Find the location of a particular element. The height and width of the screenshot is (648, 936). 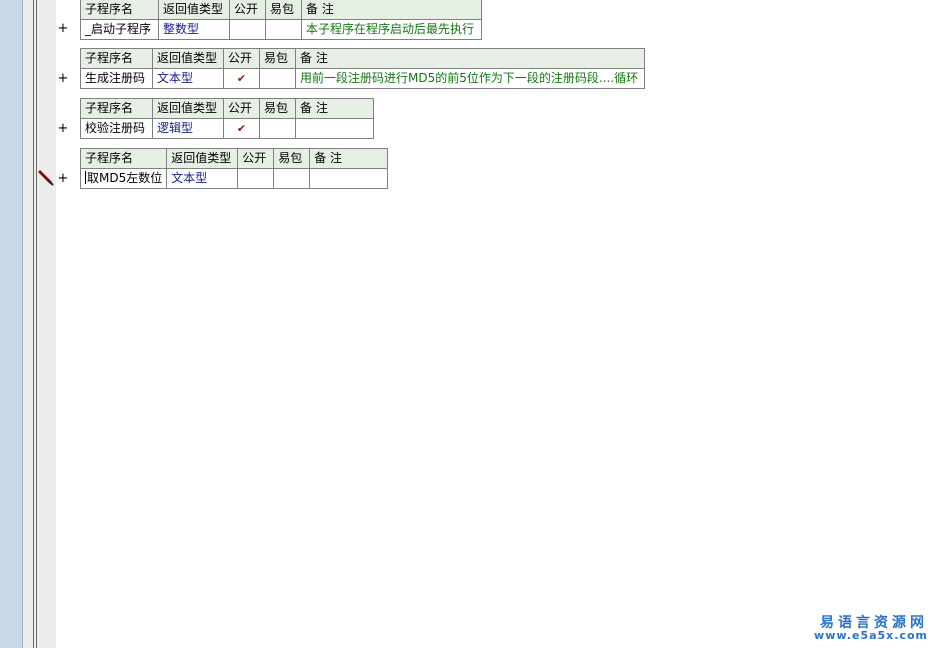

subroutine-table-4: 子程序名 返回值类型 公开 易包 备 注 取MD5左数位 文本型 is located at coordinates (234, 168).